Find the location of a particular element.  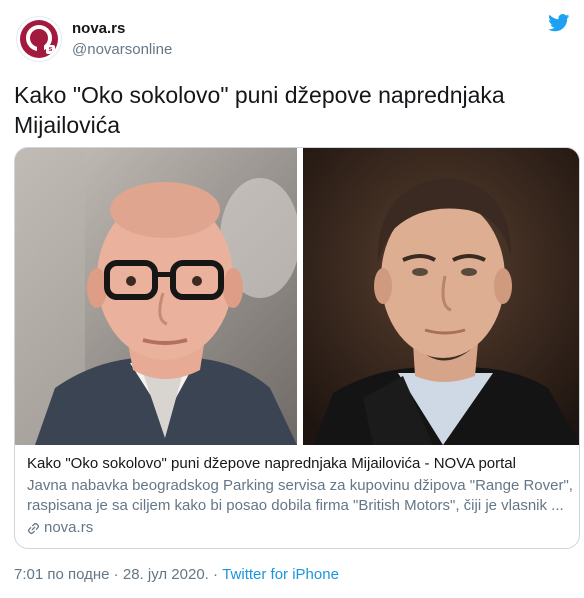

nova-logo-icon: s is located at coordinates (39, 39).